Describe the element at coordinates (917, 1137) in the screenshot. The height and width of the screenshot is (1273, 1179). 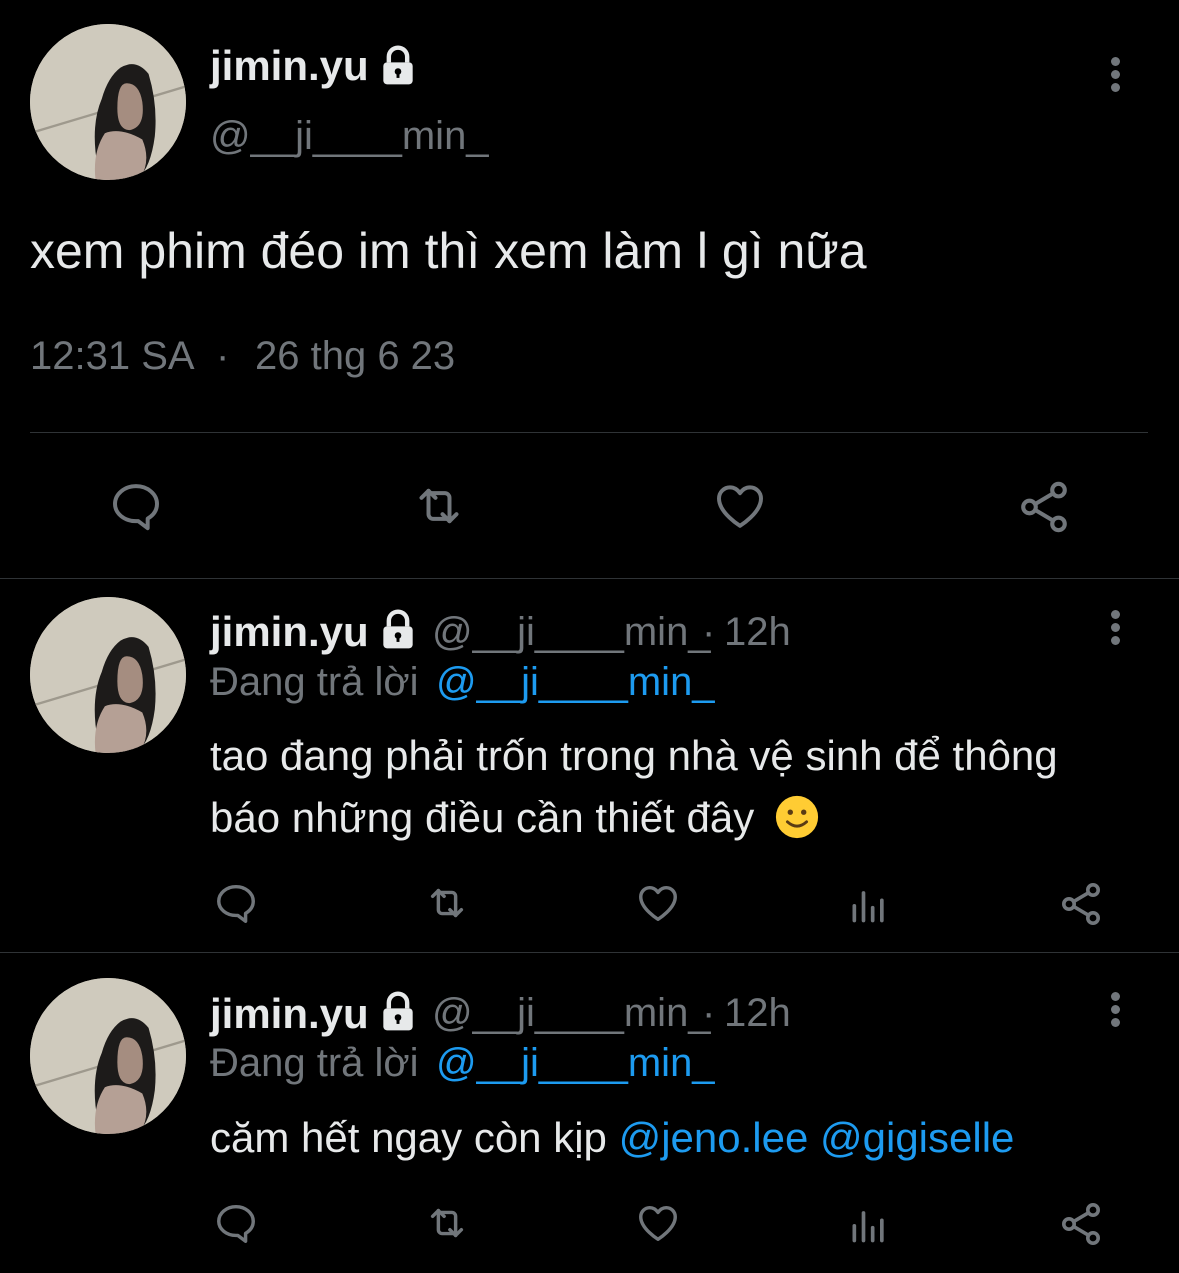
I see `mention-link: @gigiselle` at that location.